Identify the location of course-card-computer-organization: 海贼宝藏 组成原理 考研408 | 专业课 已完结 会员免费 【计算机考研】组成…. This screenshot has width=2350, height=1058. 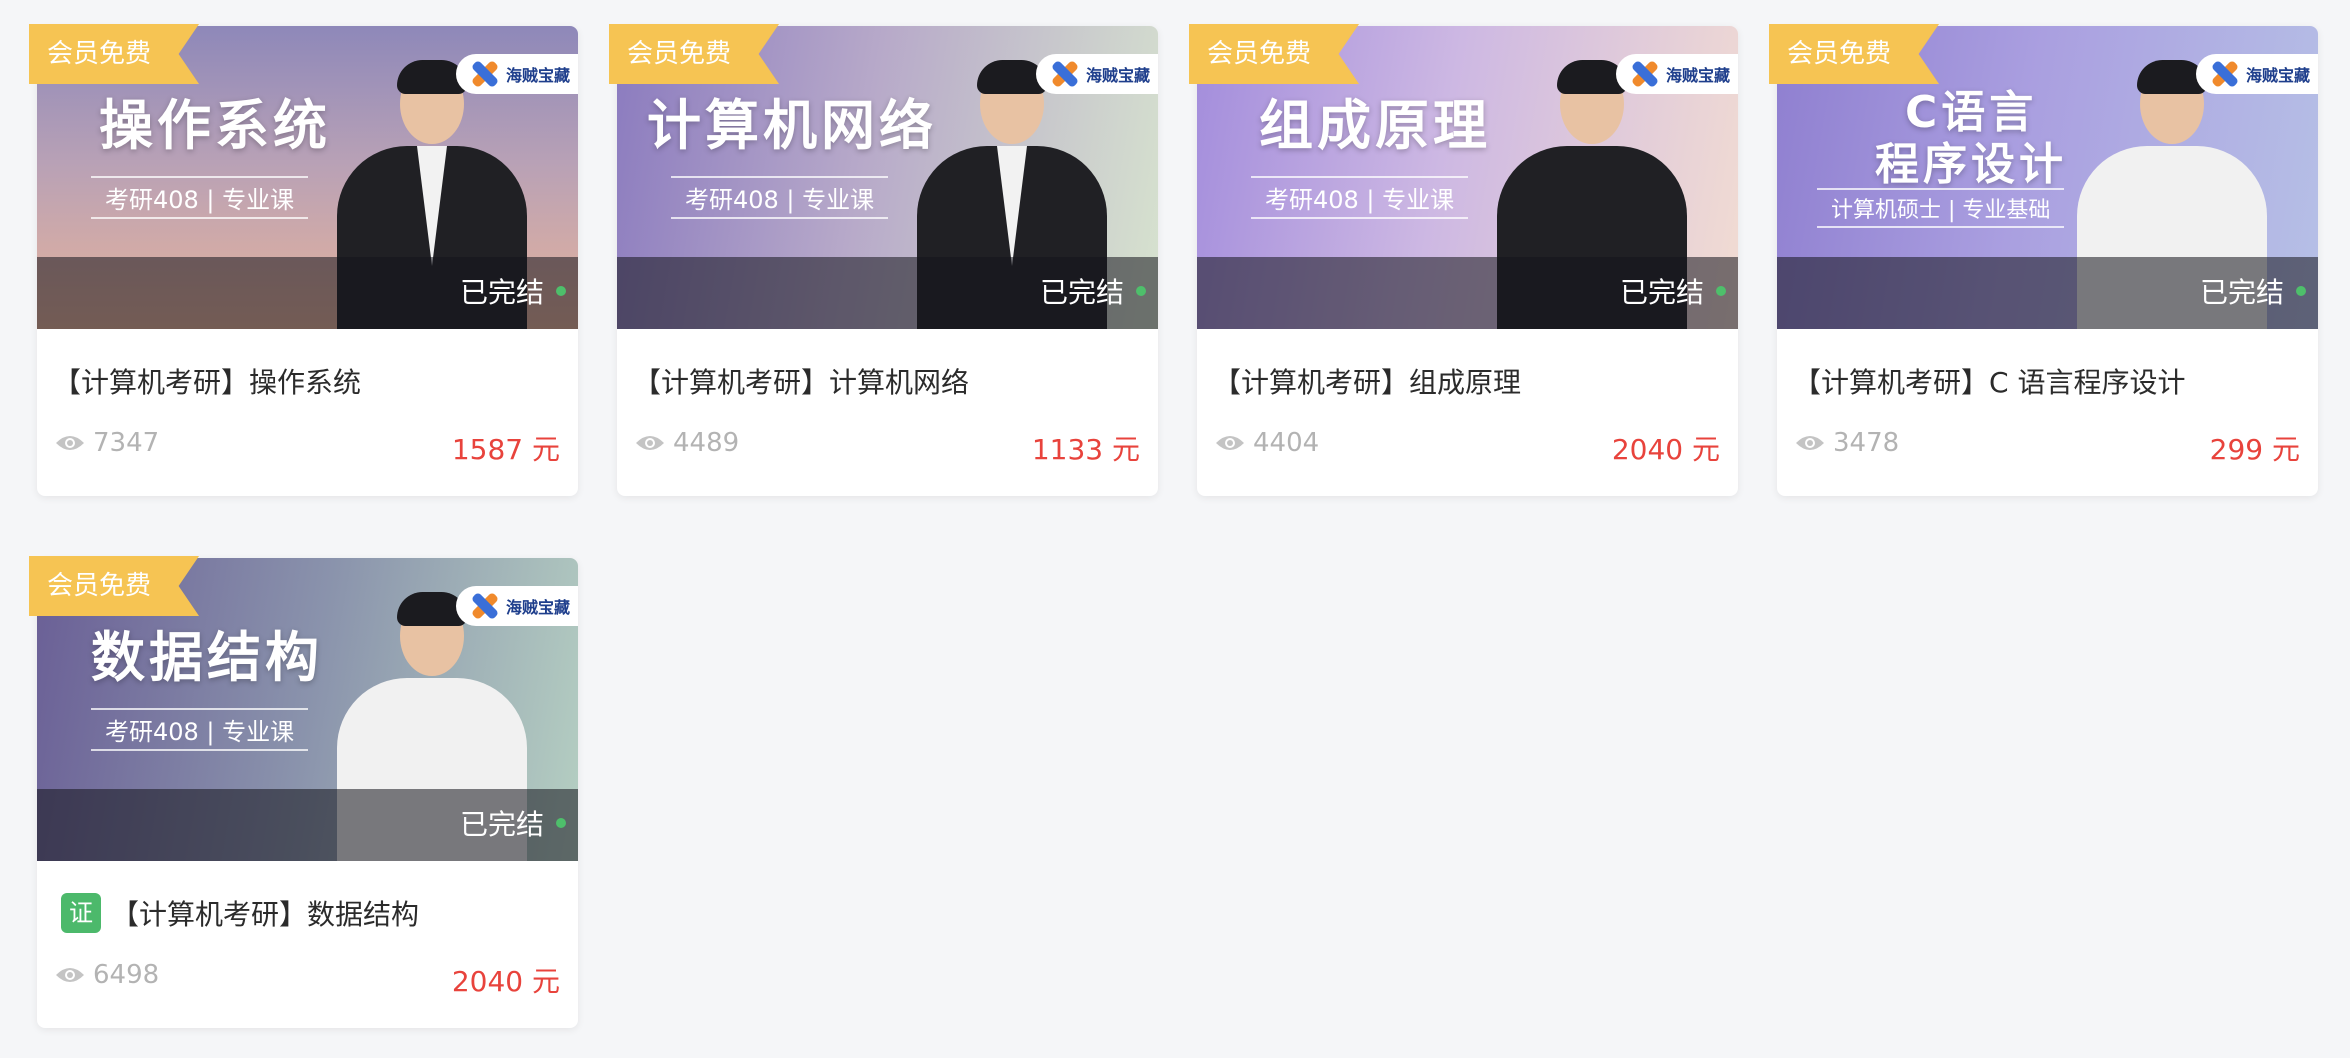
(1463, 260).